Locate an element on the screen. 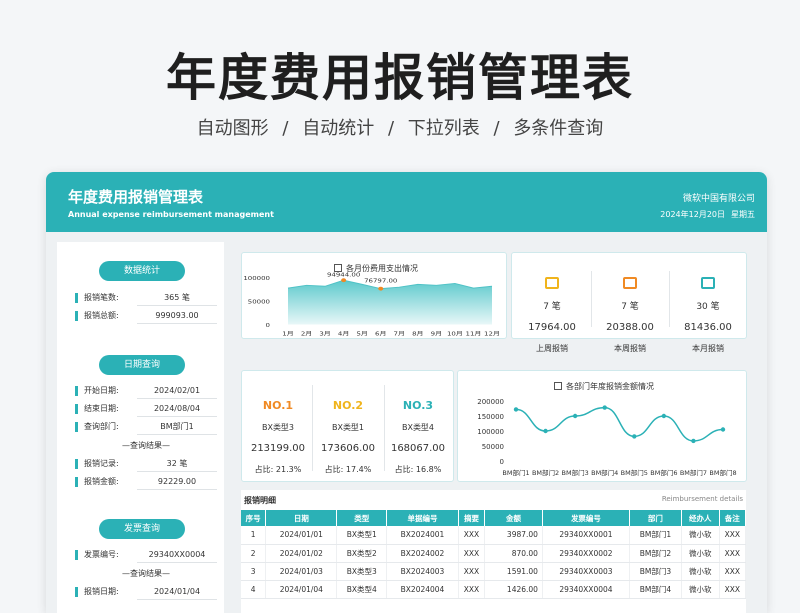  end-date-input: 2024/08/04 is located at coordinates (177, 409).